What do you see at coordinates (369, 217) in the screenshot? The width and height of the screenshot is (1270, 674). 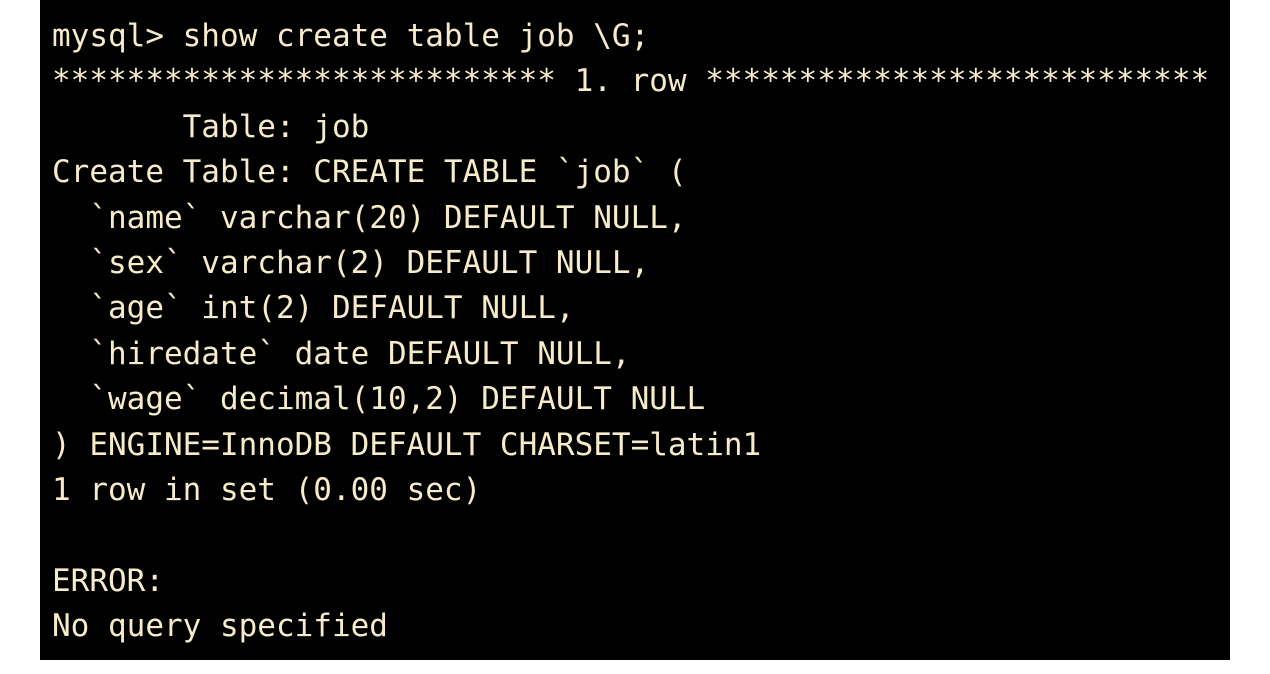 I see `column-definition-name: `name` varchar(20) DEFAULT NULL,` at bounding box center [369, 217].